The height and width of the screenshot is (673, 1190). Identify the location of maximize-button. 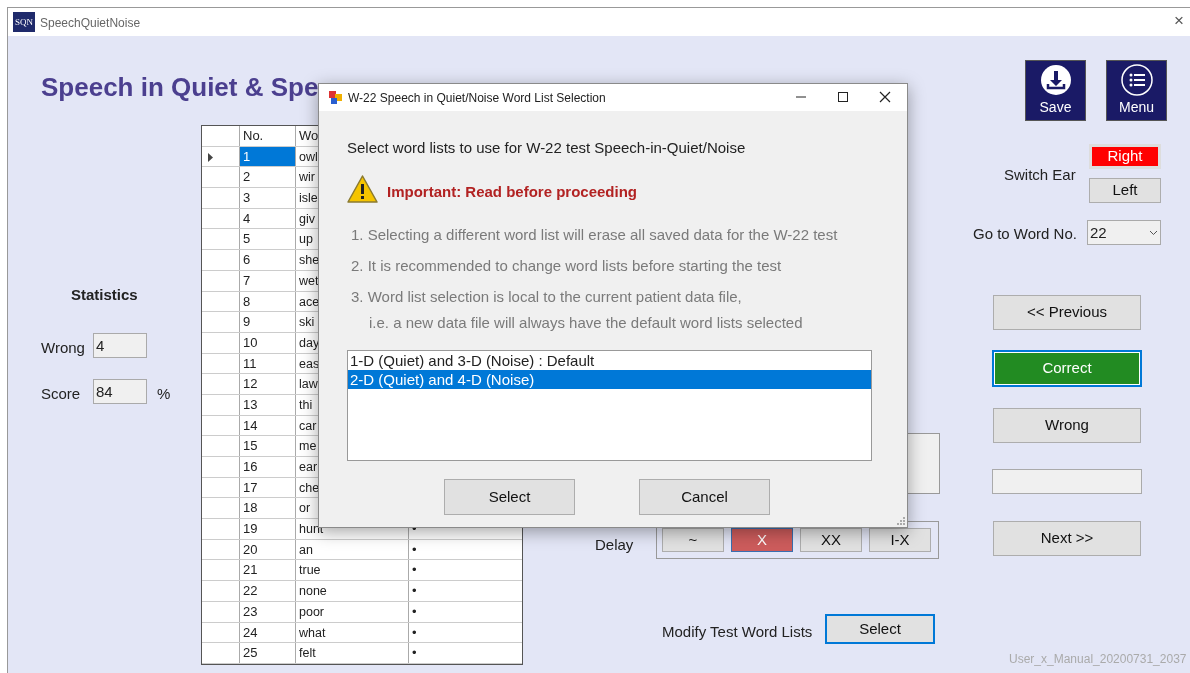
(843, 97).